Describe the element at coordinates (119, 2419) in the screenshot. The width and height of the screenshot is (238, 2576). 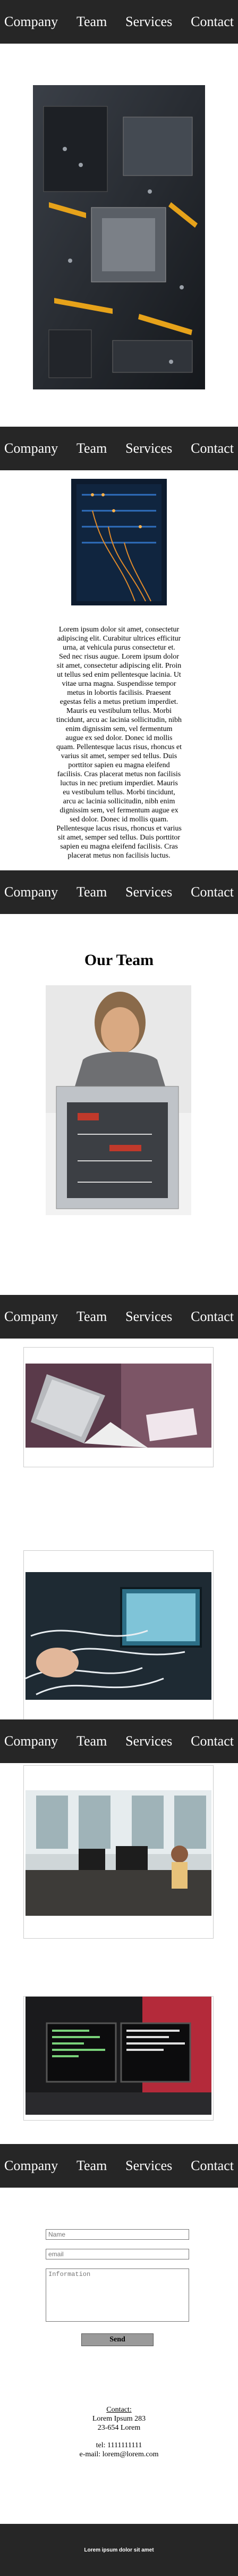
I see `contact-address-line1: Lorem Ipsum 283` at that location.